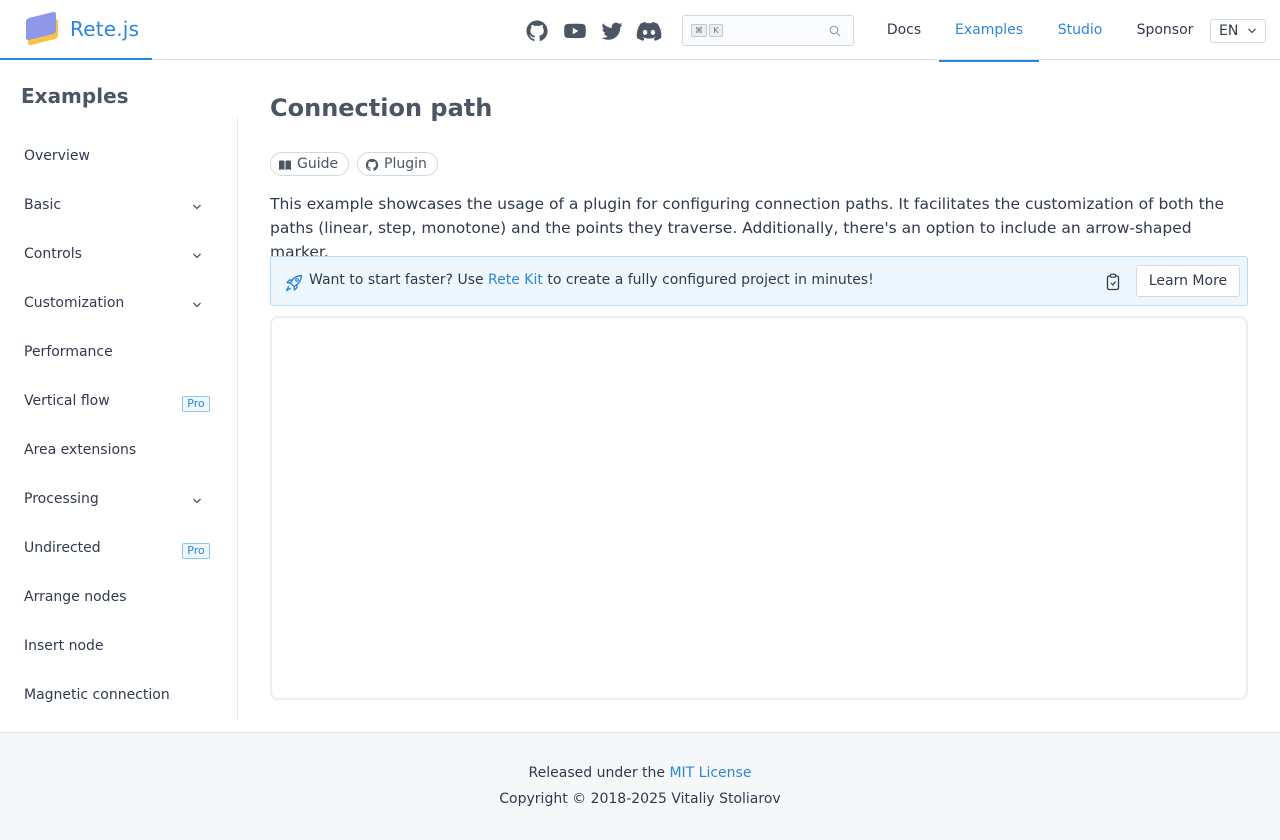 Image resolution: width=1280 pixels, height=840 pixels. What do you see at coordinates (110, 158) in the screenshot?
I see `sidebar-item-overview: Overview` at bounding box center [110, 158].